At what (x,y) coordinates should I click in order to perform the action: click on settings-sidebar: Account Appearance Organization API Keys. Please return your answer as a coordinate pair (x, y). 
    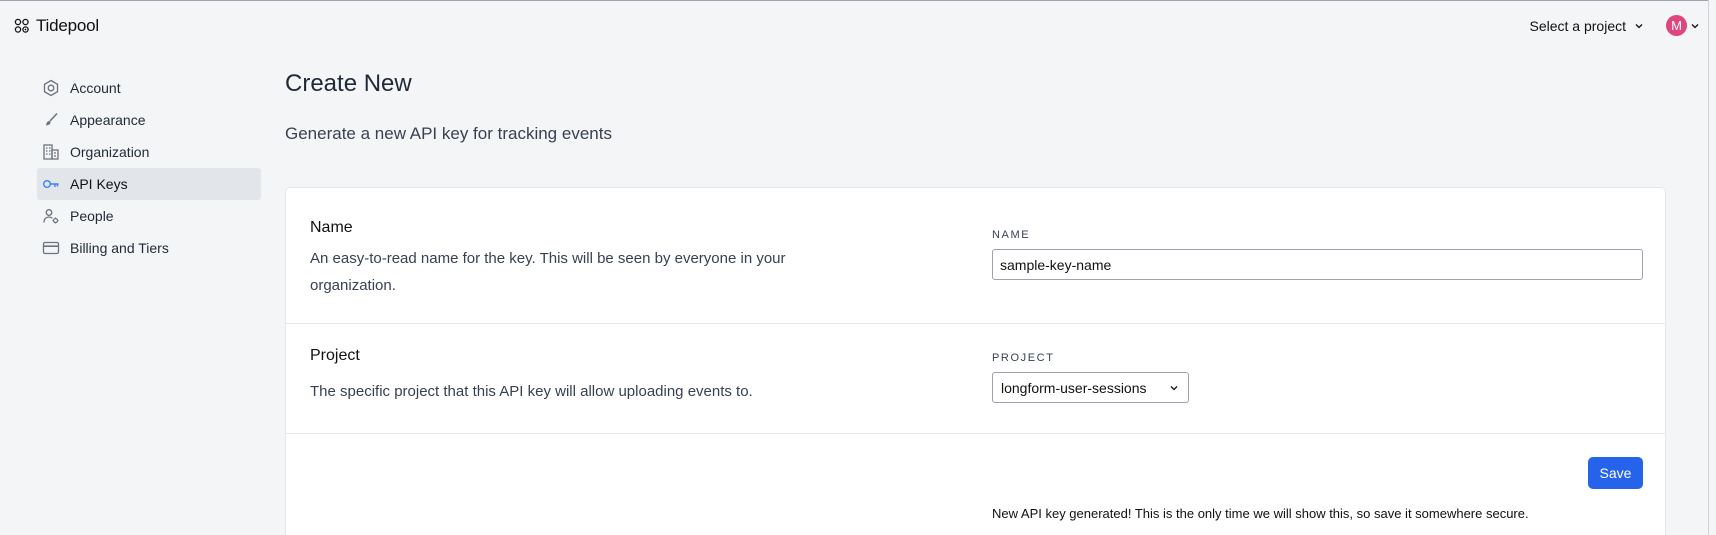
    Looking at the image, I should click on (149, 168).